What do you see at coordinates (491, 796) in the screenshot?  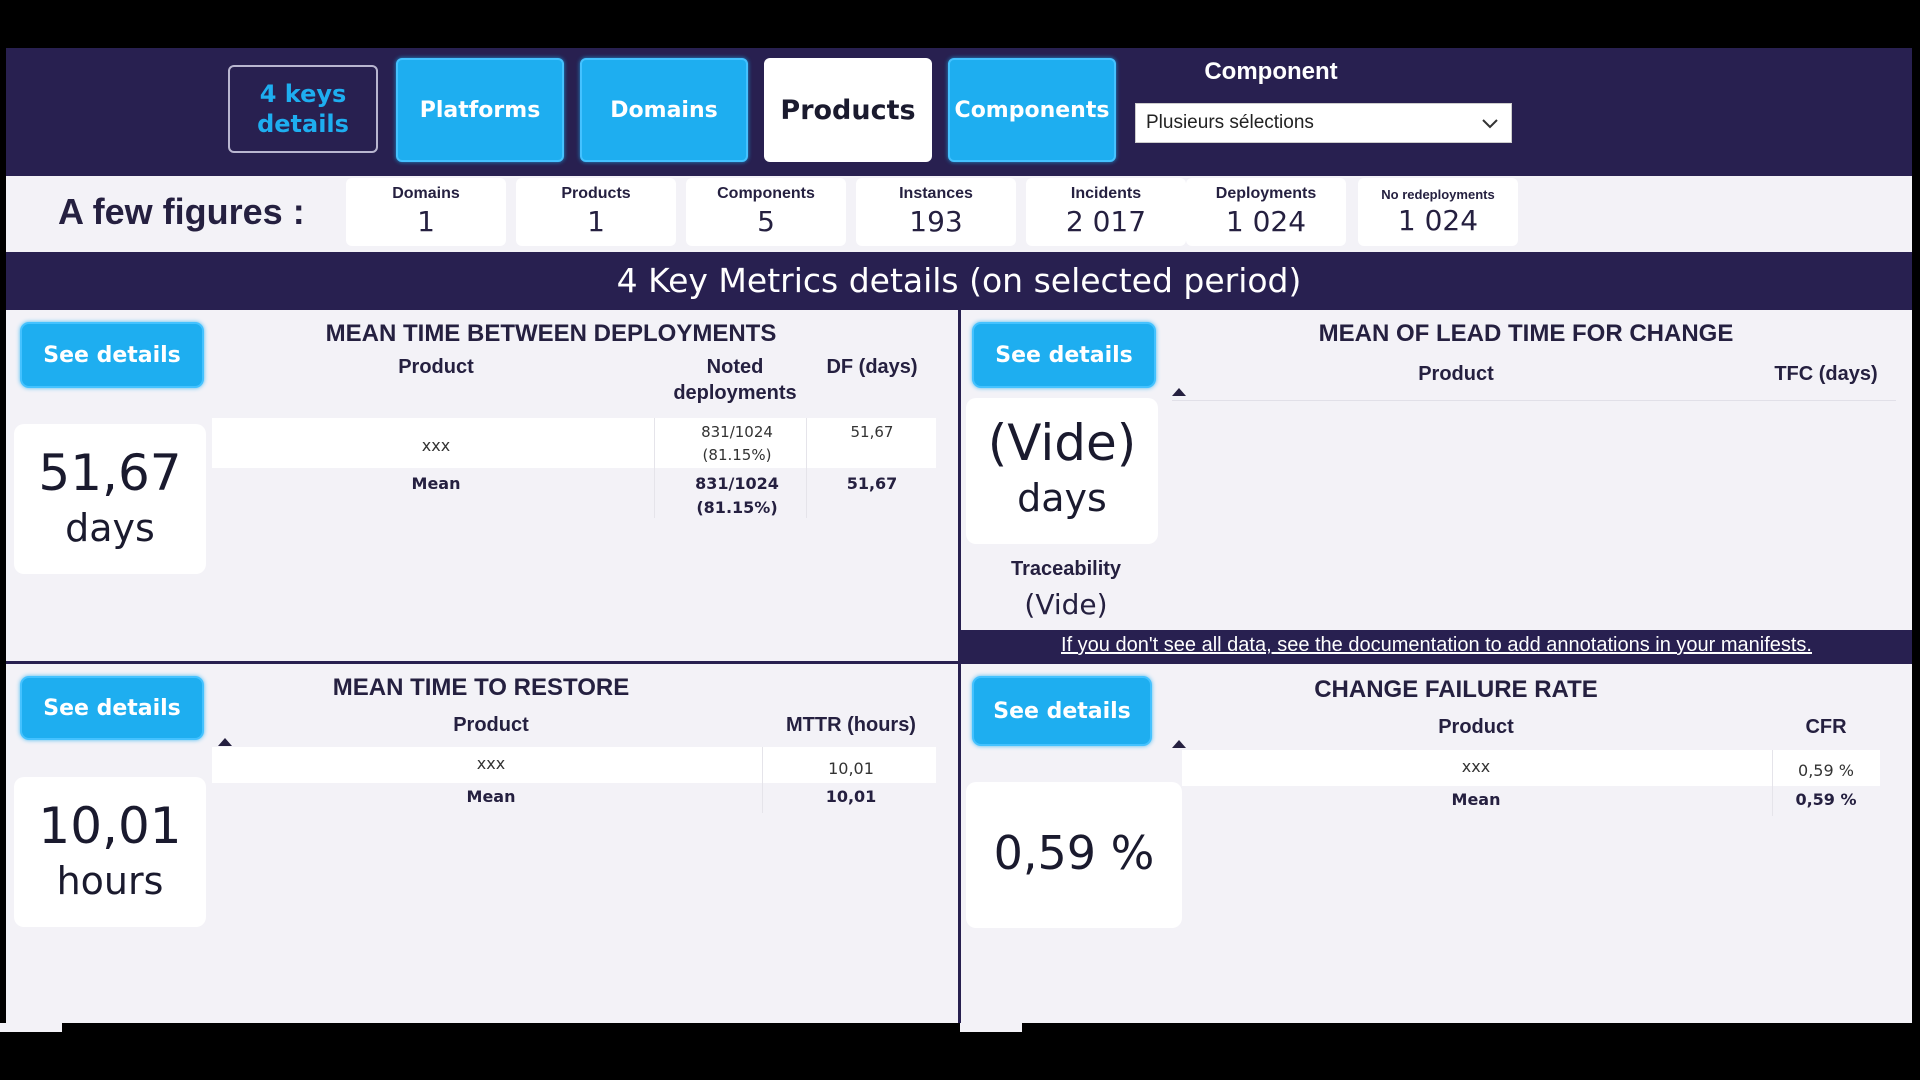 I see `mttr-mean-label: Mean` at bounding box center [491, 796].